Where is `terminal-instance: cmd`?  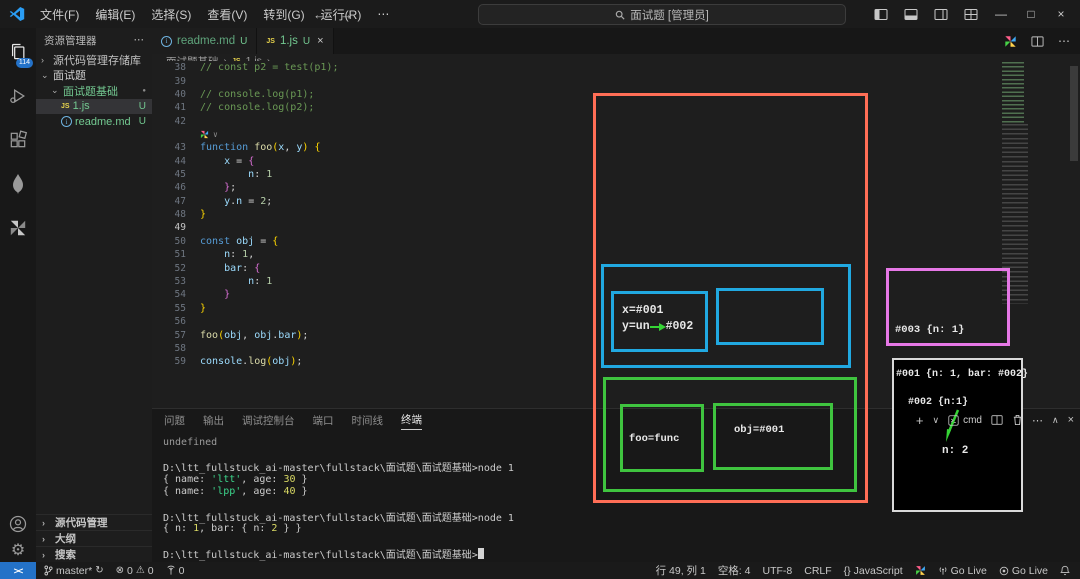
terminal-instance: cmd is located at coordinates (965, 420).